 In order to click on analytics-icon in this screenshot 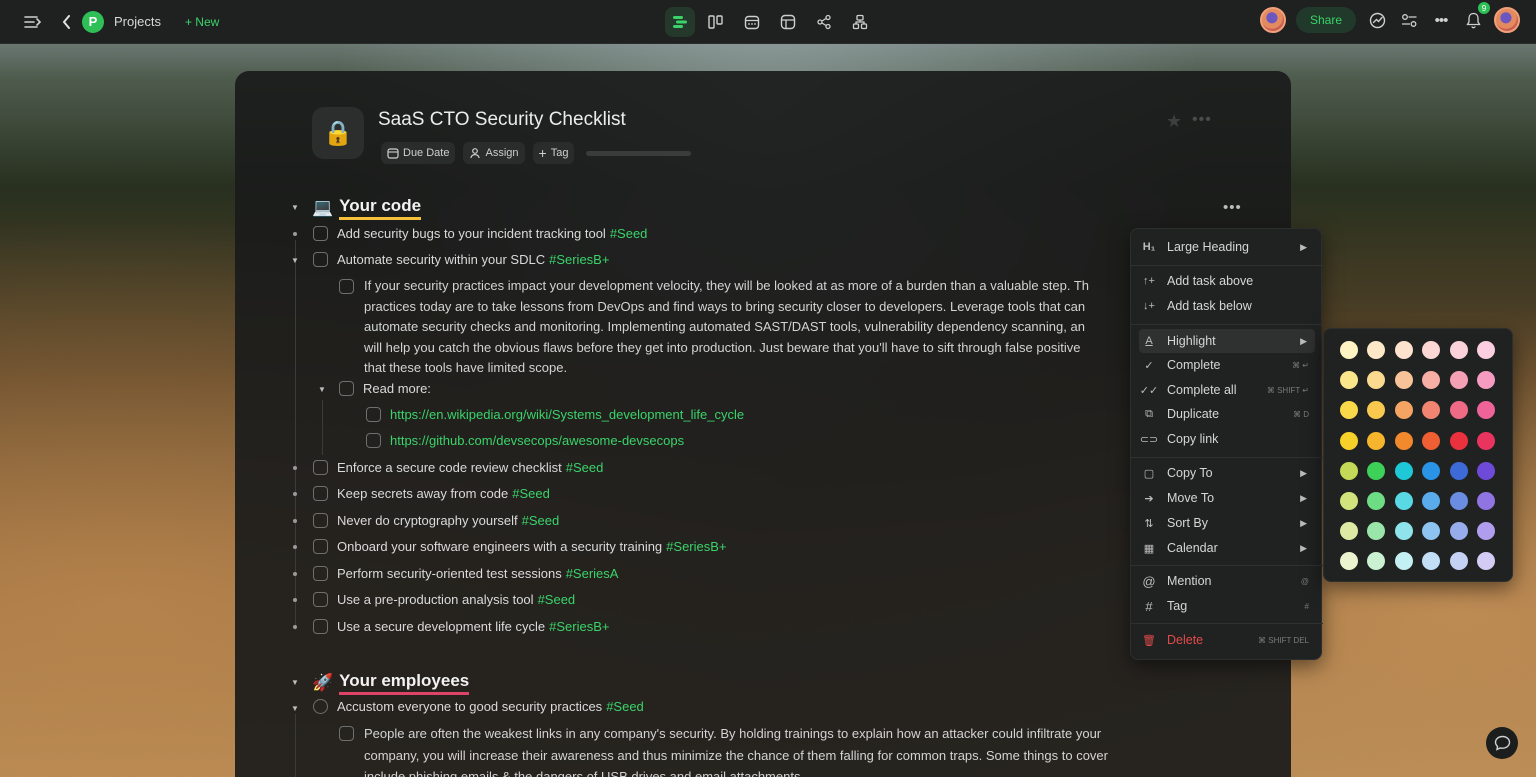, I will do `click(1377, 20)`.